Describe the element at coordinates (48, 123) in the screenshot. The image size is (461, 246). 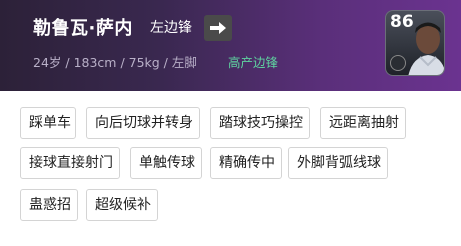
I see `skill-tag: 踩单车` at that location.